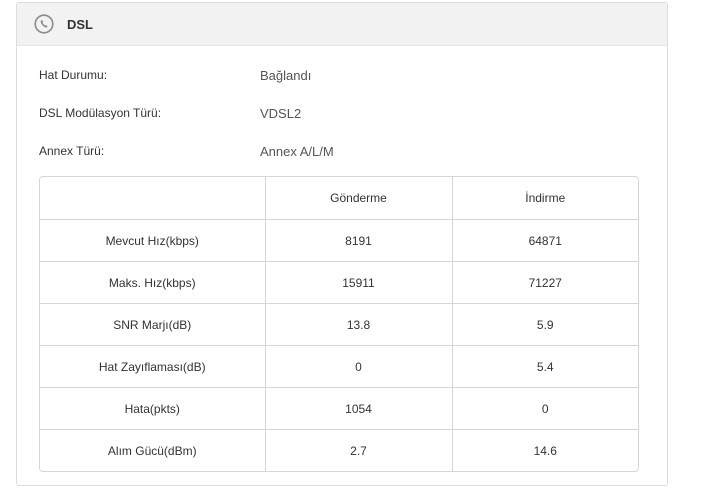 This screenshot has height=498, width=701. I want to click on panel-header: DSL, so click(342, 24).